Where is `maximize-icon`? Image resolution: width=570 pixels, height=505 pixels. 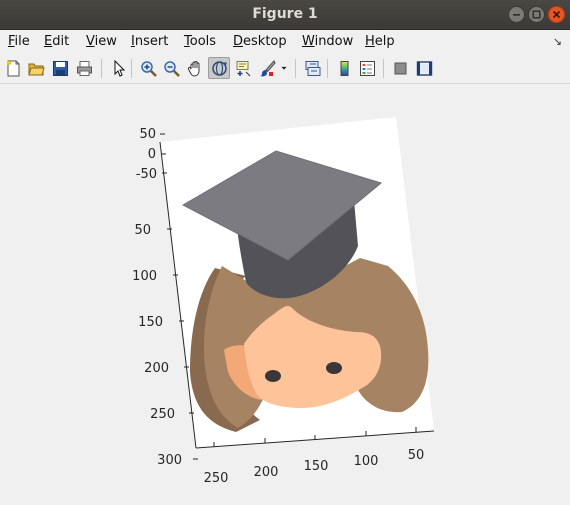 maximize-icon is located at coordinates (536, 14).